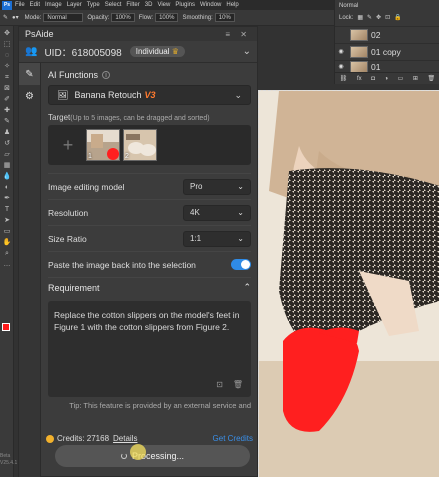 The image size is (439, 477). Describe the element at coordinates (348, 6) in the screenshot. I see `blend-mode-select: Normal` at that location.